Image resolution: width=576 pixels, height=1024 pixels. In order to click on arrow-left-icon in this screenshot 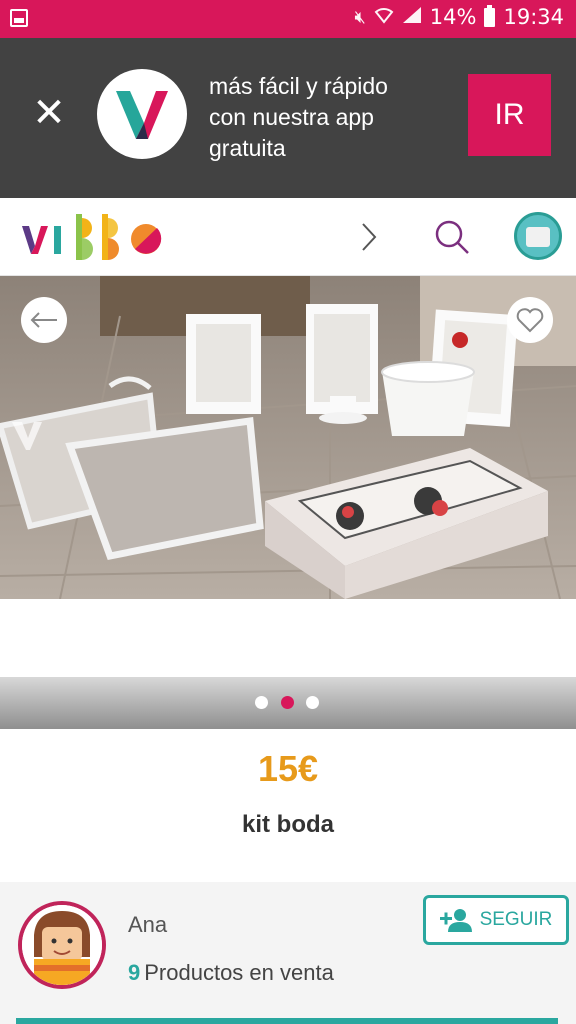, I will do `click(43, 320)`.